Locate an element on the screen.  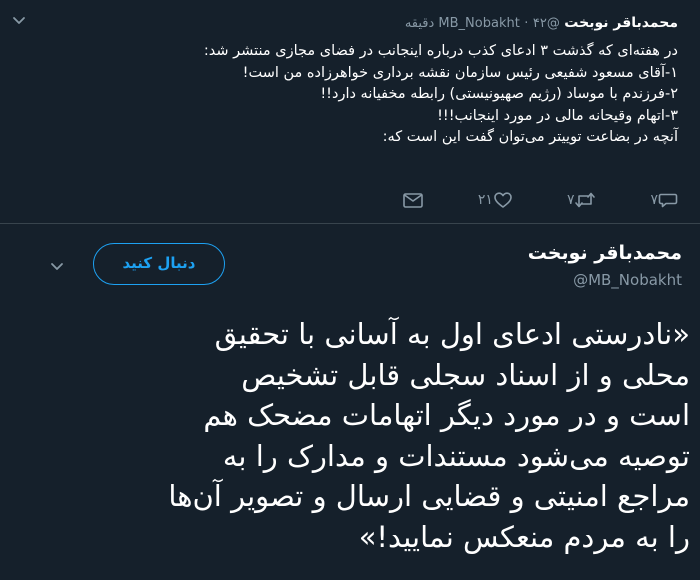
like-count: ۲۱ is located at coordinates (485, 200).